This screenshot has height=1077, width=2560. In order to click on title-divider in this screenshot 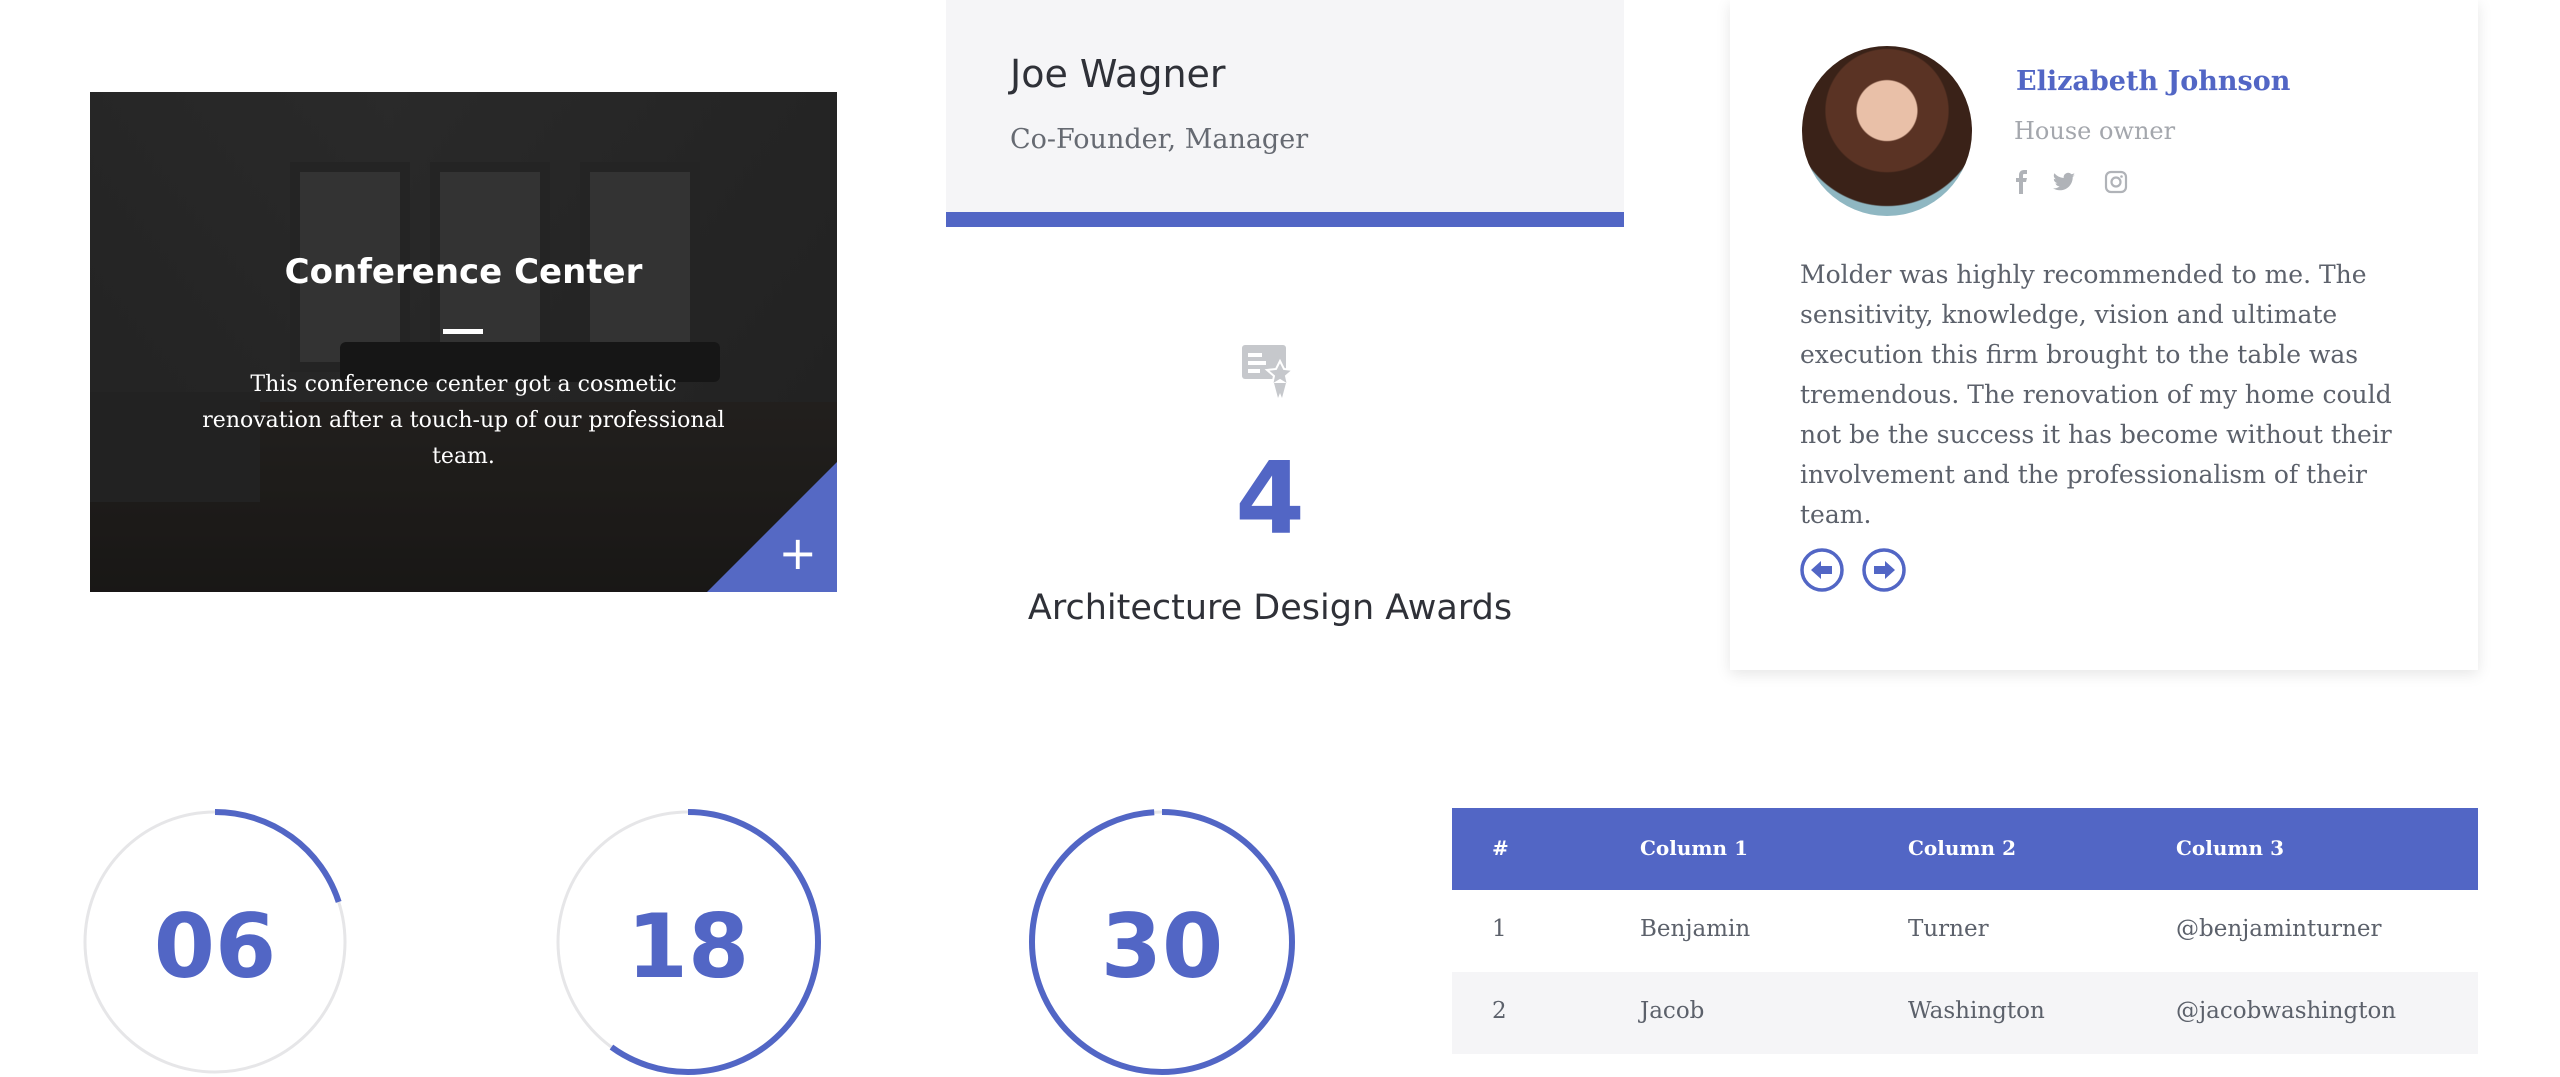, I will do `click(463, 331)`.